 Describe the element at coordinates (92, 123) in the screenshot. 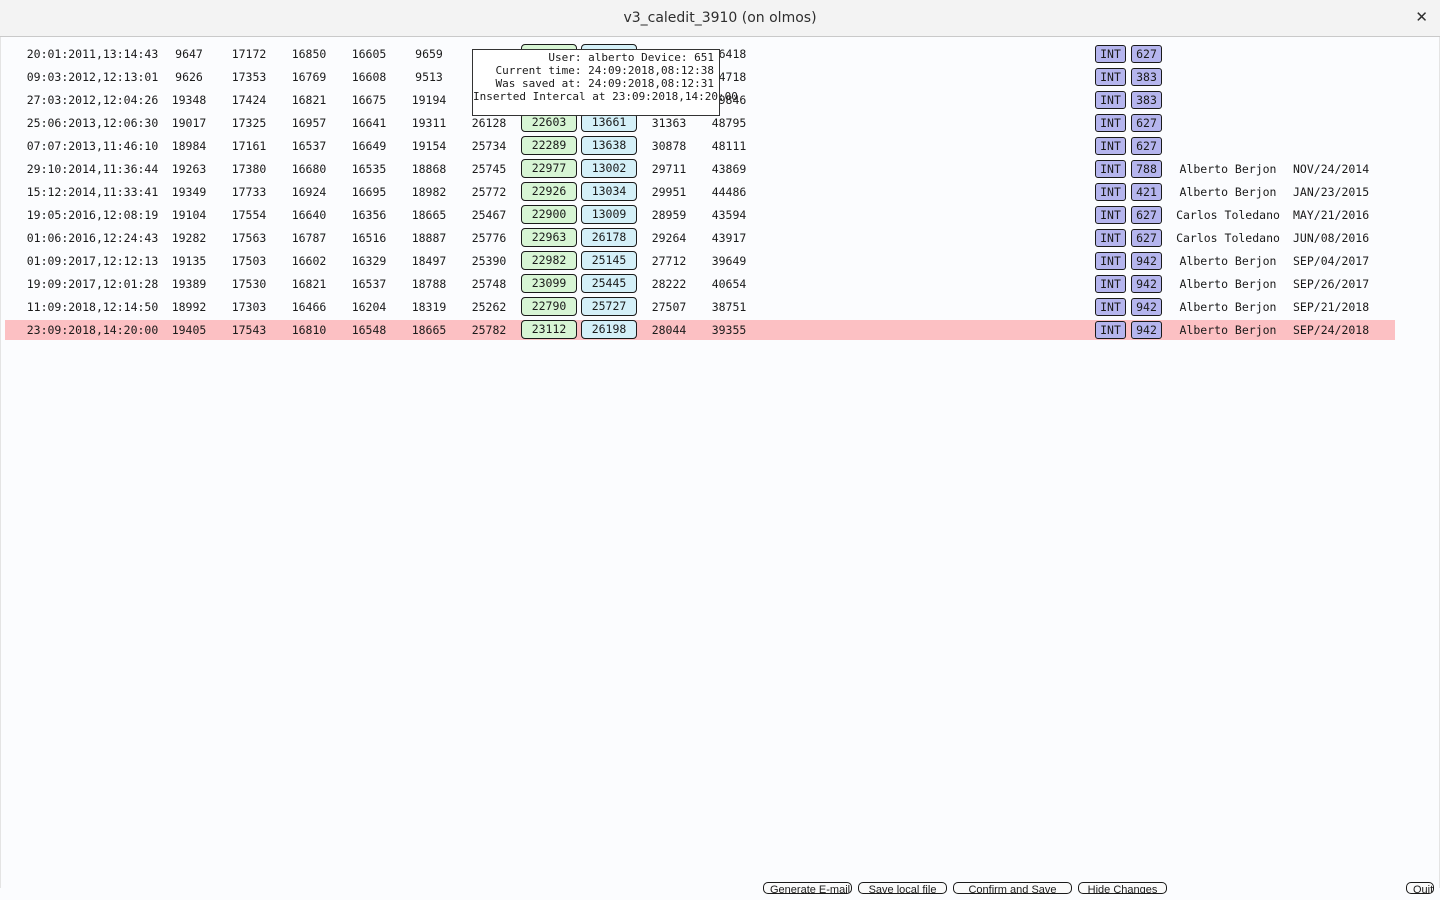

I see `cell-date: 25:06:2013,12:06:30` at that location.